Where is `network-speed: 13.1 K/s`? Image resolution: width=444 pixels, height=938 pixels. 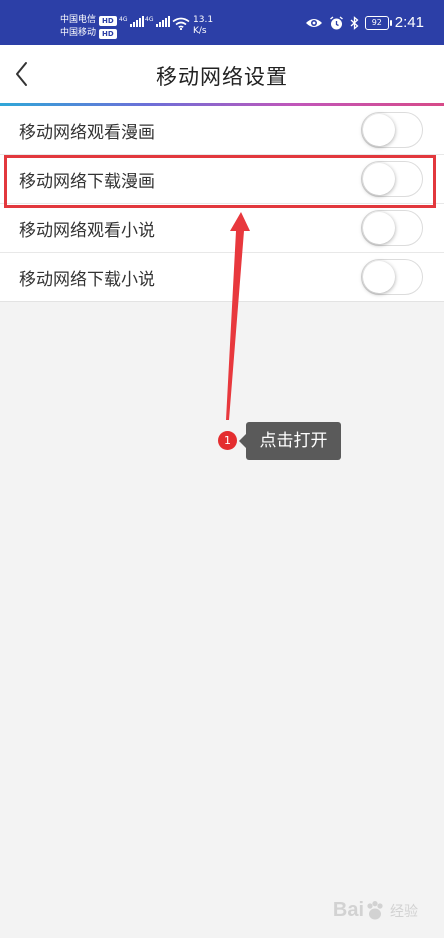 network-speed: 13.1 K/s is located at coordinates (203, 26).